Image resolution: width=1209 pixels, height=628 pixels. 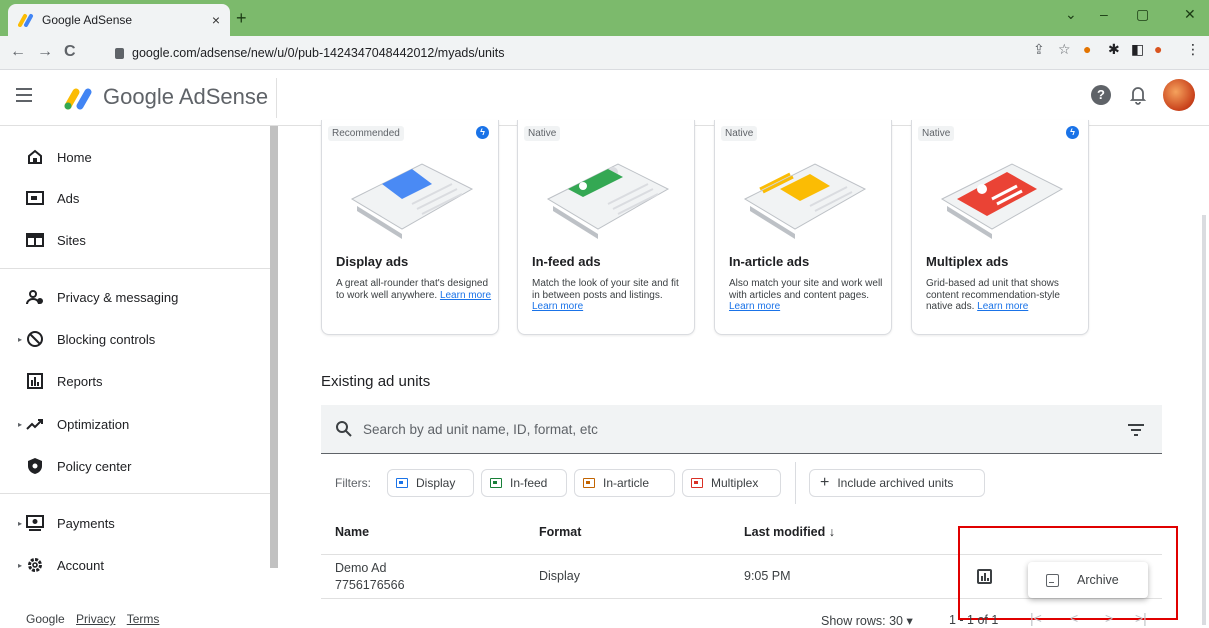 I want to click on filter-list-icon, so click(x=1136, y=430).